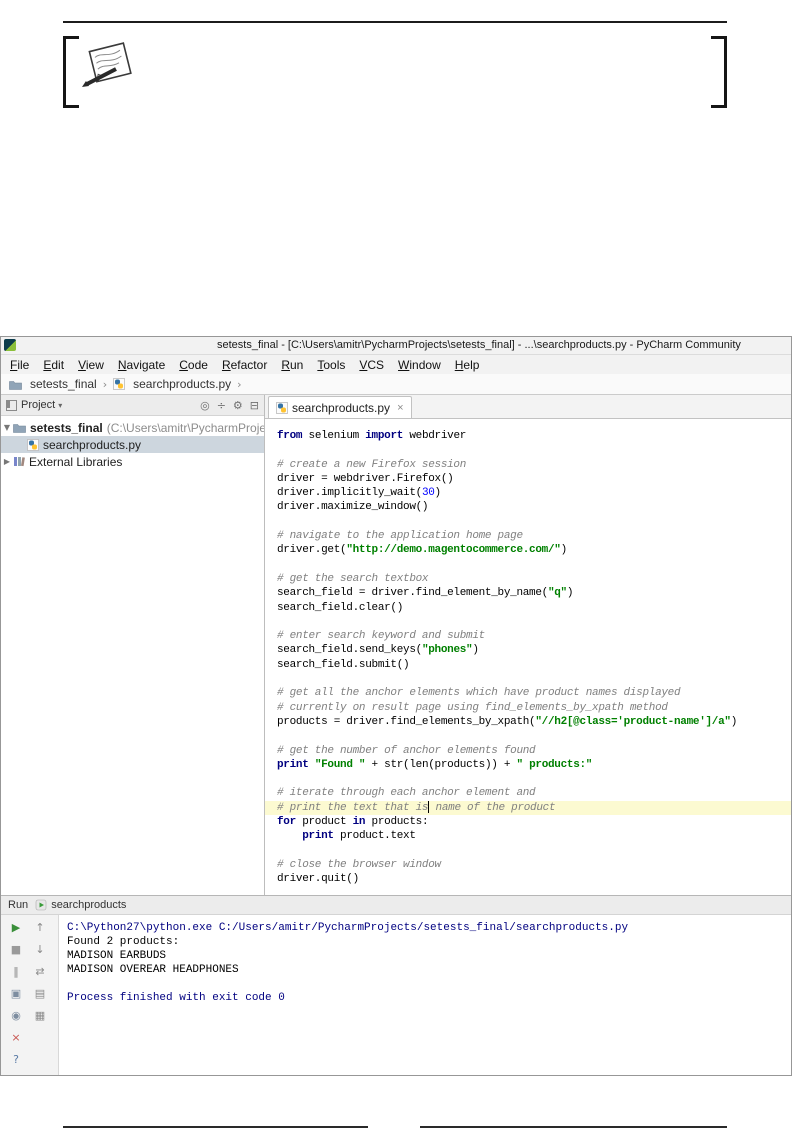  Describe the element at coordinates (254, 405) in the screenshot. I see `hide-panel-icon: ⊟` at that location.